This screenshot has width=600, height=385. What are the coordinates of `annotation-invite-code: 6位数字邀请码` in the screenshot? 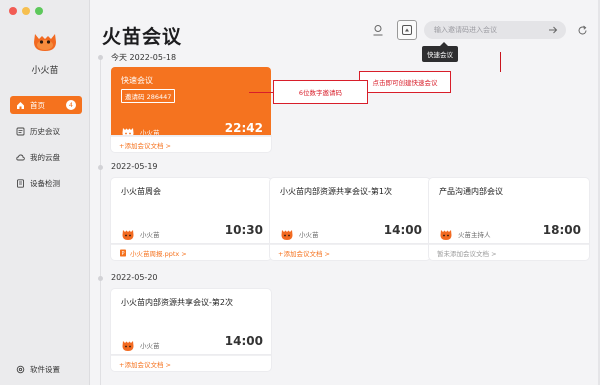 It's located at (320, 92).